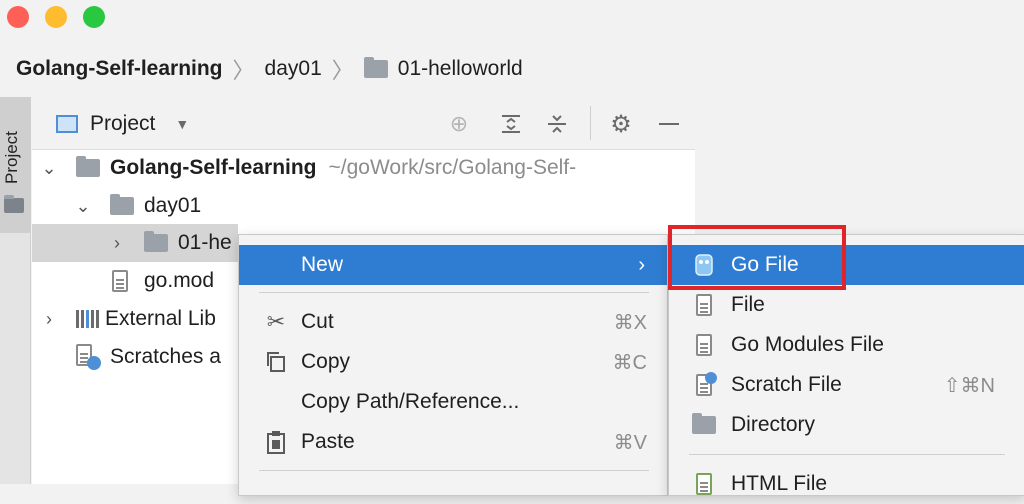 The image size is (1024, 504). I want to click on submenu-scratch-shortcut: ⇧⌘N, so click(969, 385).